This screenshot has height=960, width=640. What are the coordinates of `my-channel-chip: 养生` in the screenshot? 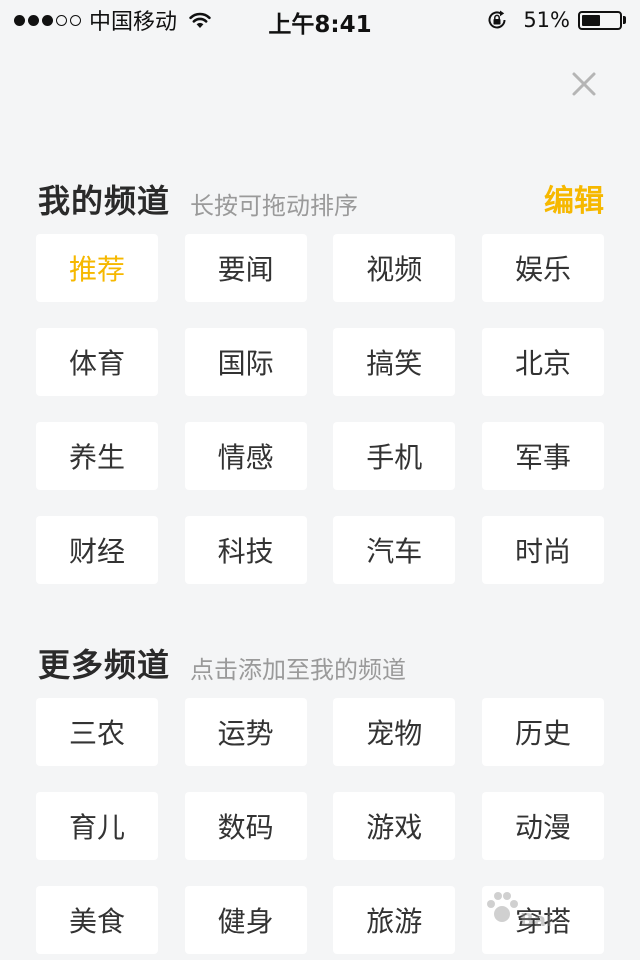 It's located at (97, 456).